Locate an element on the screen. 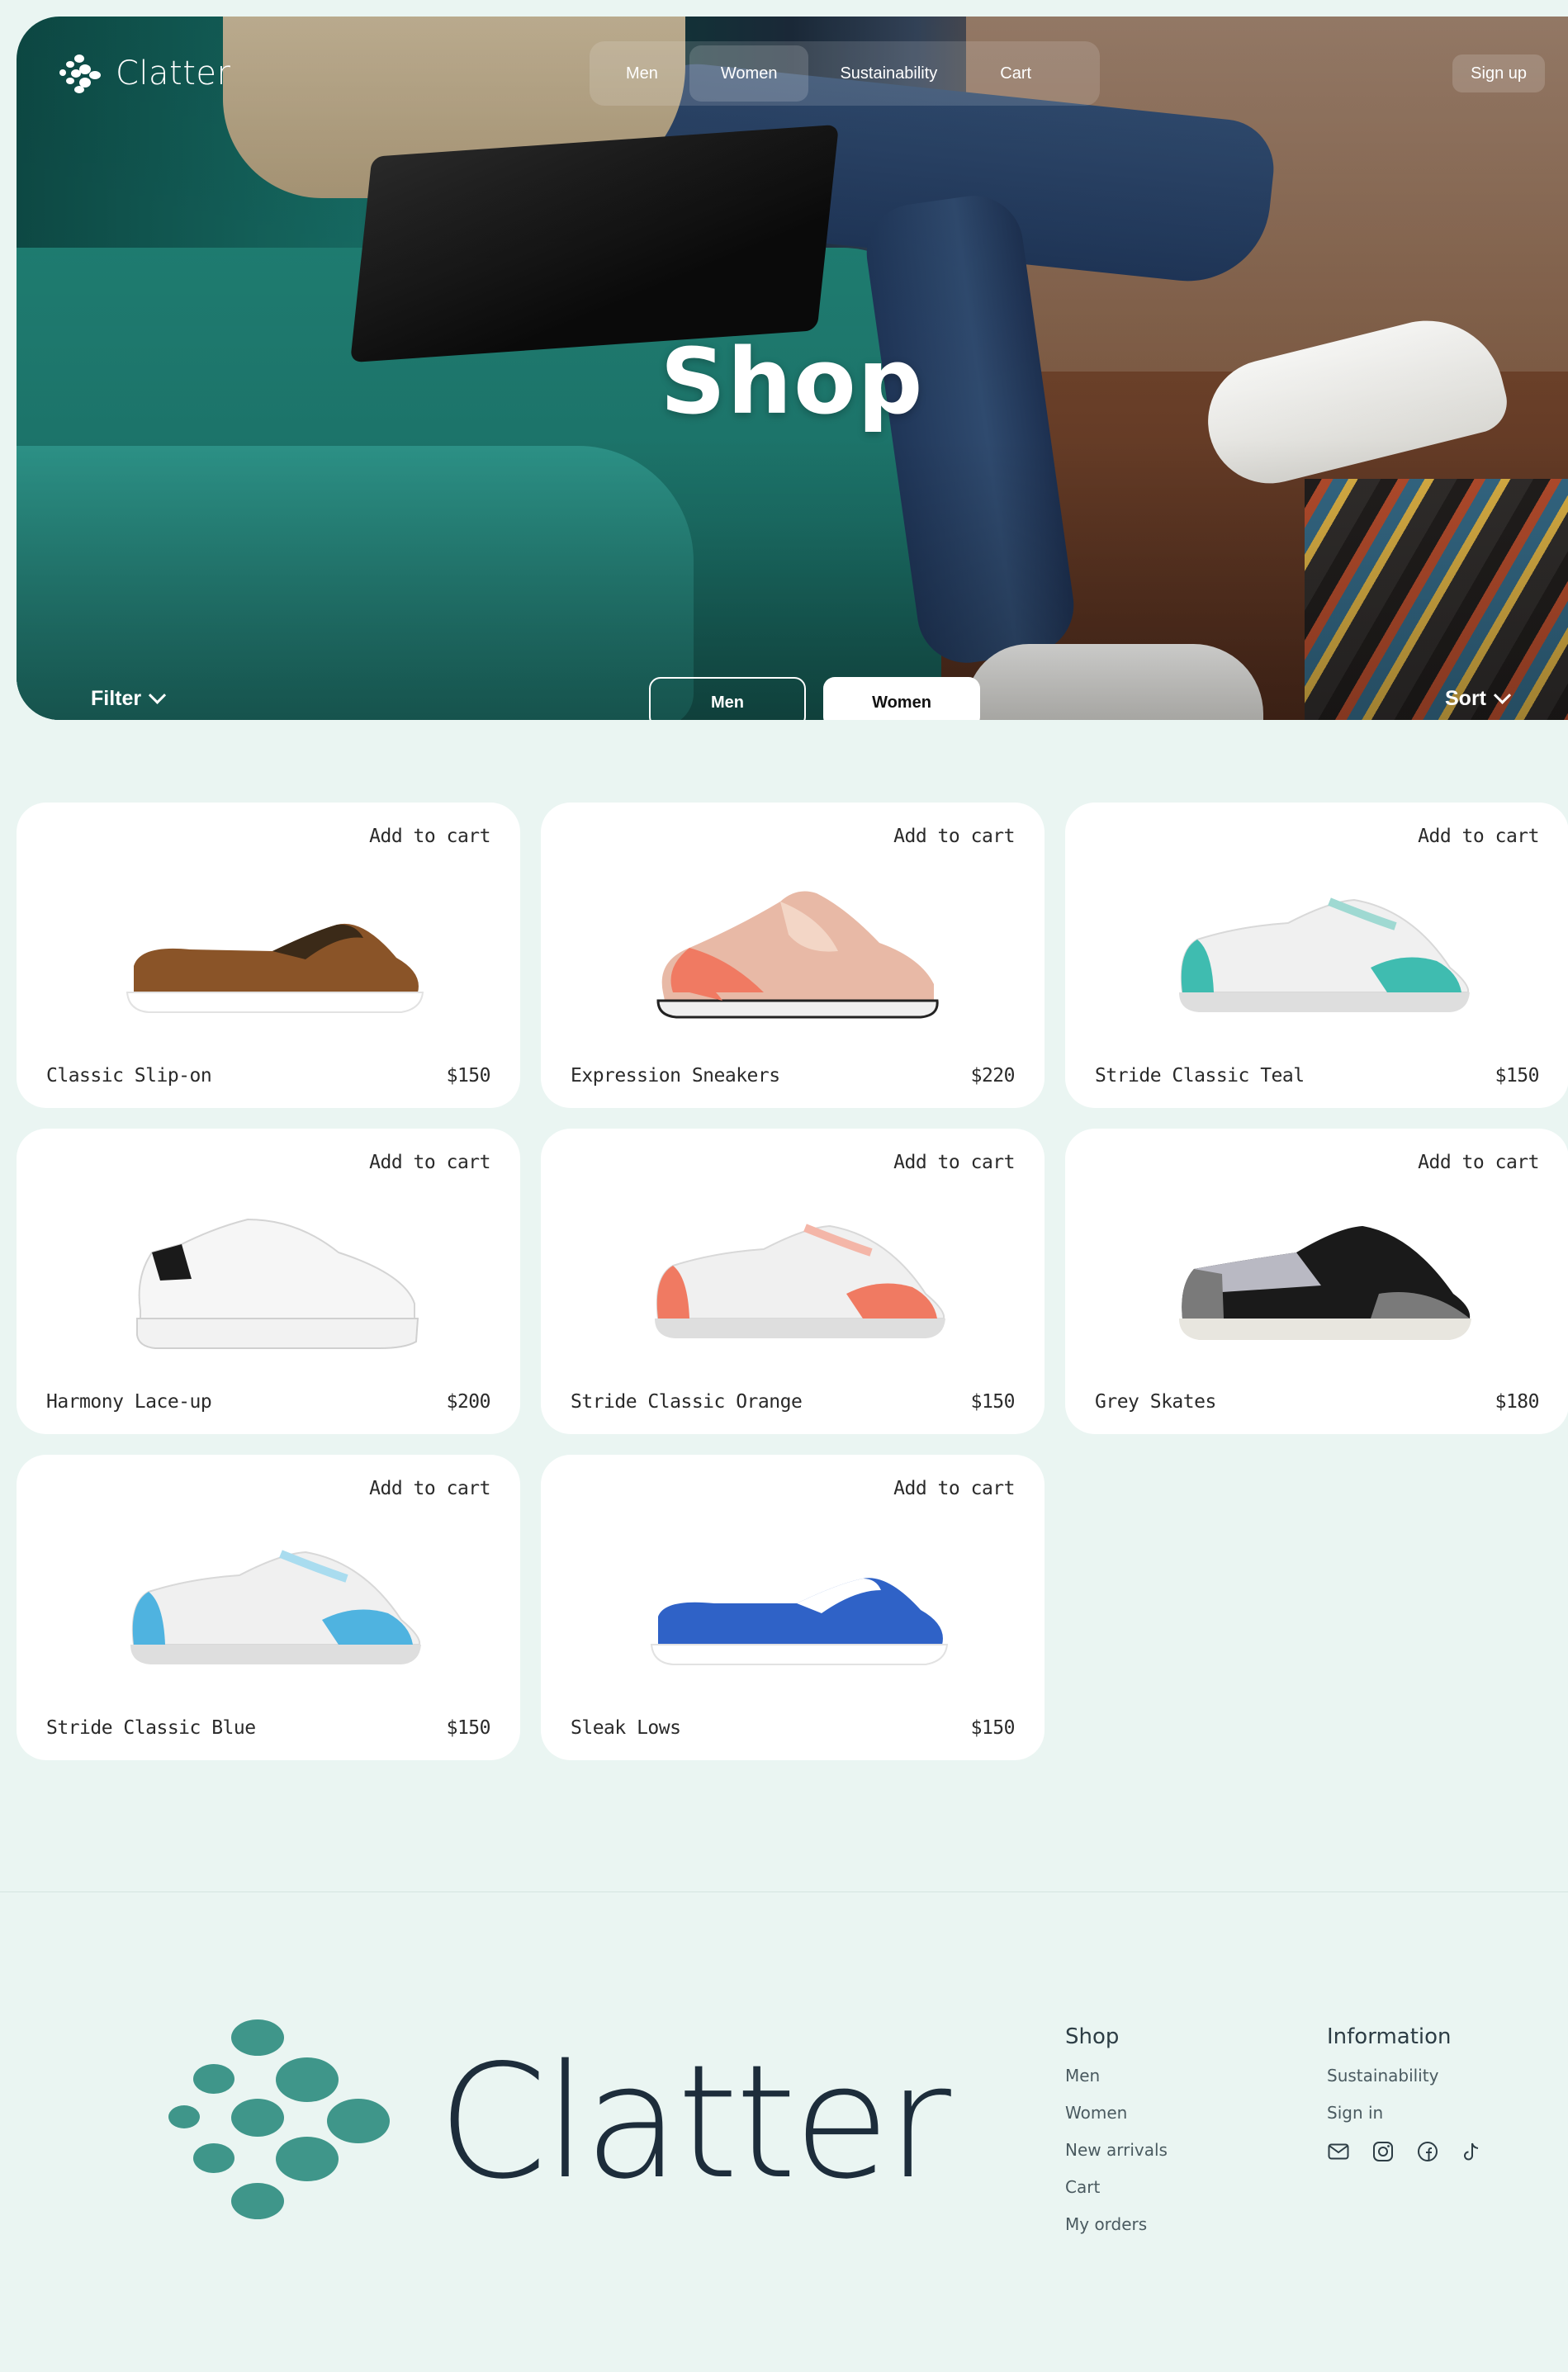  product-name: Stride Classic Orange is located at coordinates (687, 1402).